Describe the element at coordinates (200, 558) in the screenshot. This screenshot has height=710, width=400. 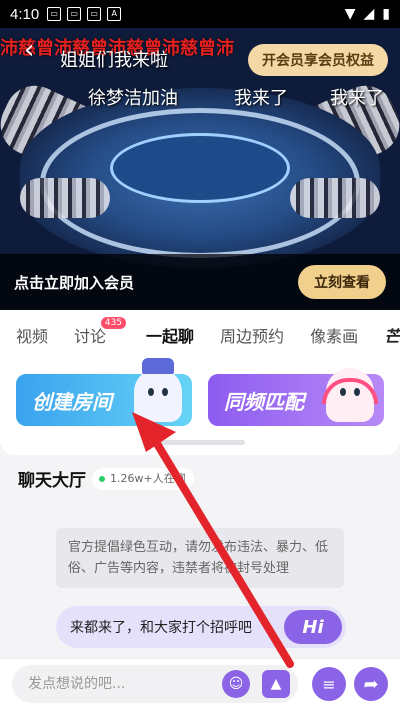
I see `community-notice: 官方提倡绿色互动，请勿发布违法、暴力、低俗、广告等内容，违禁者将被封号处理` at that location.